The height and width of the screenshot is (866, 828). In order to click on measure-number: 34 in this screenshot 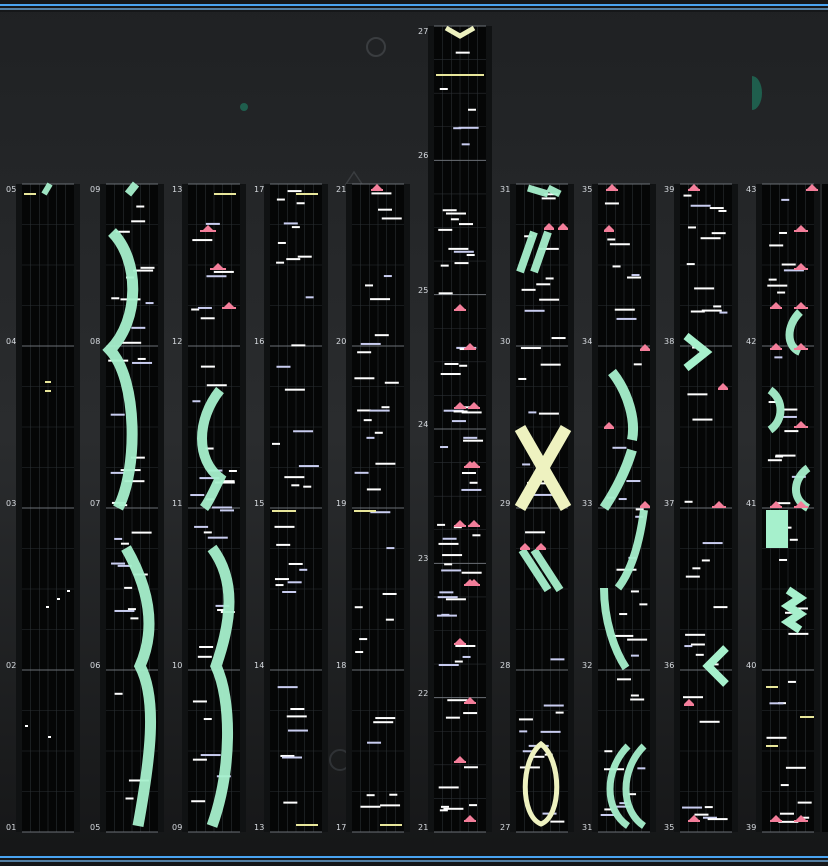, I will do `click(587, 341)`.